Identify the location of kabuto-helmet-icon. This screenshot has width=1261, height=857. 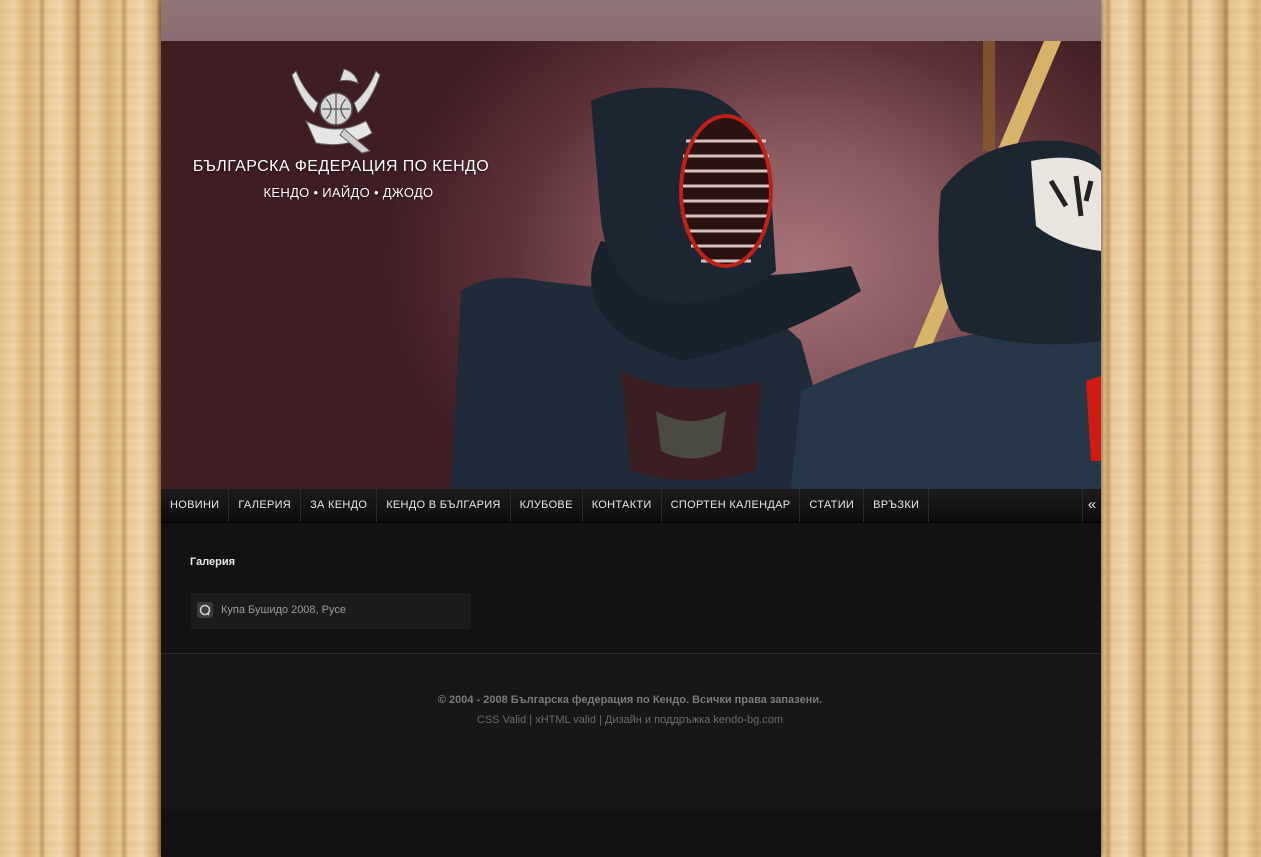
(336, 111).